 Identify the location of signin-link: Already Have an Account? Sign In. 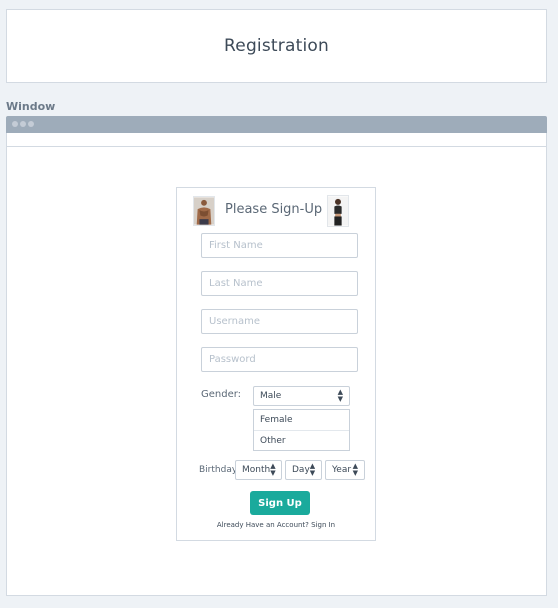
(276, 525).